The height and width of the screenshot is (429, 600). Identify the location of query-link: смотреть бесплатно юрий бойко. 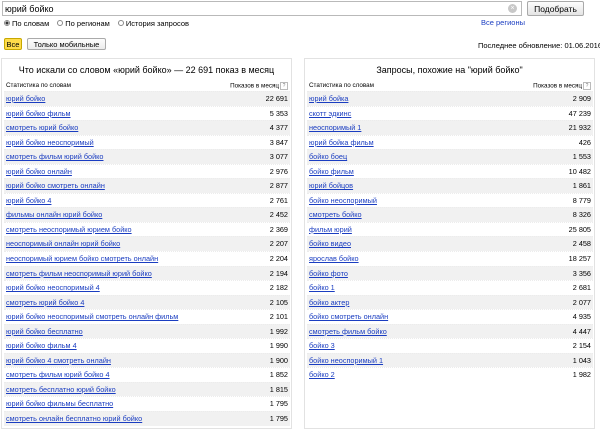
(61, 390).